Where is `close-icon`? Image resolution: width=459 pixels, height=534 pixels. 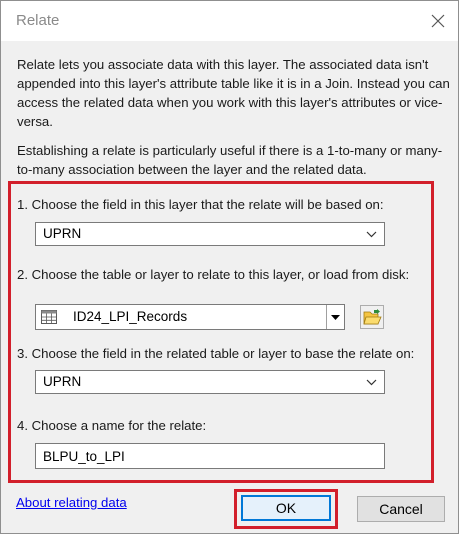 close-icon is located at coordinates (438, 21).